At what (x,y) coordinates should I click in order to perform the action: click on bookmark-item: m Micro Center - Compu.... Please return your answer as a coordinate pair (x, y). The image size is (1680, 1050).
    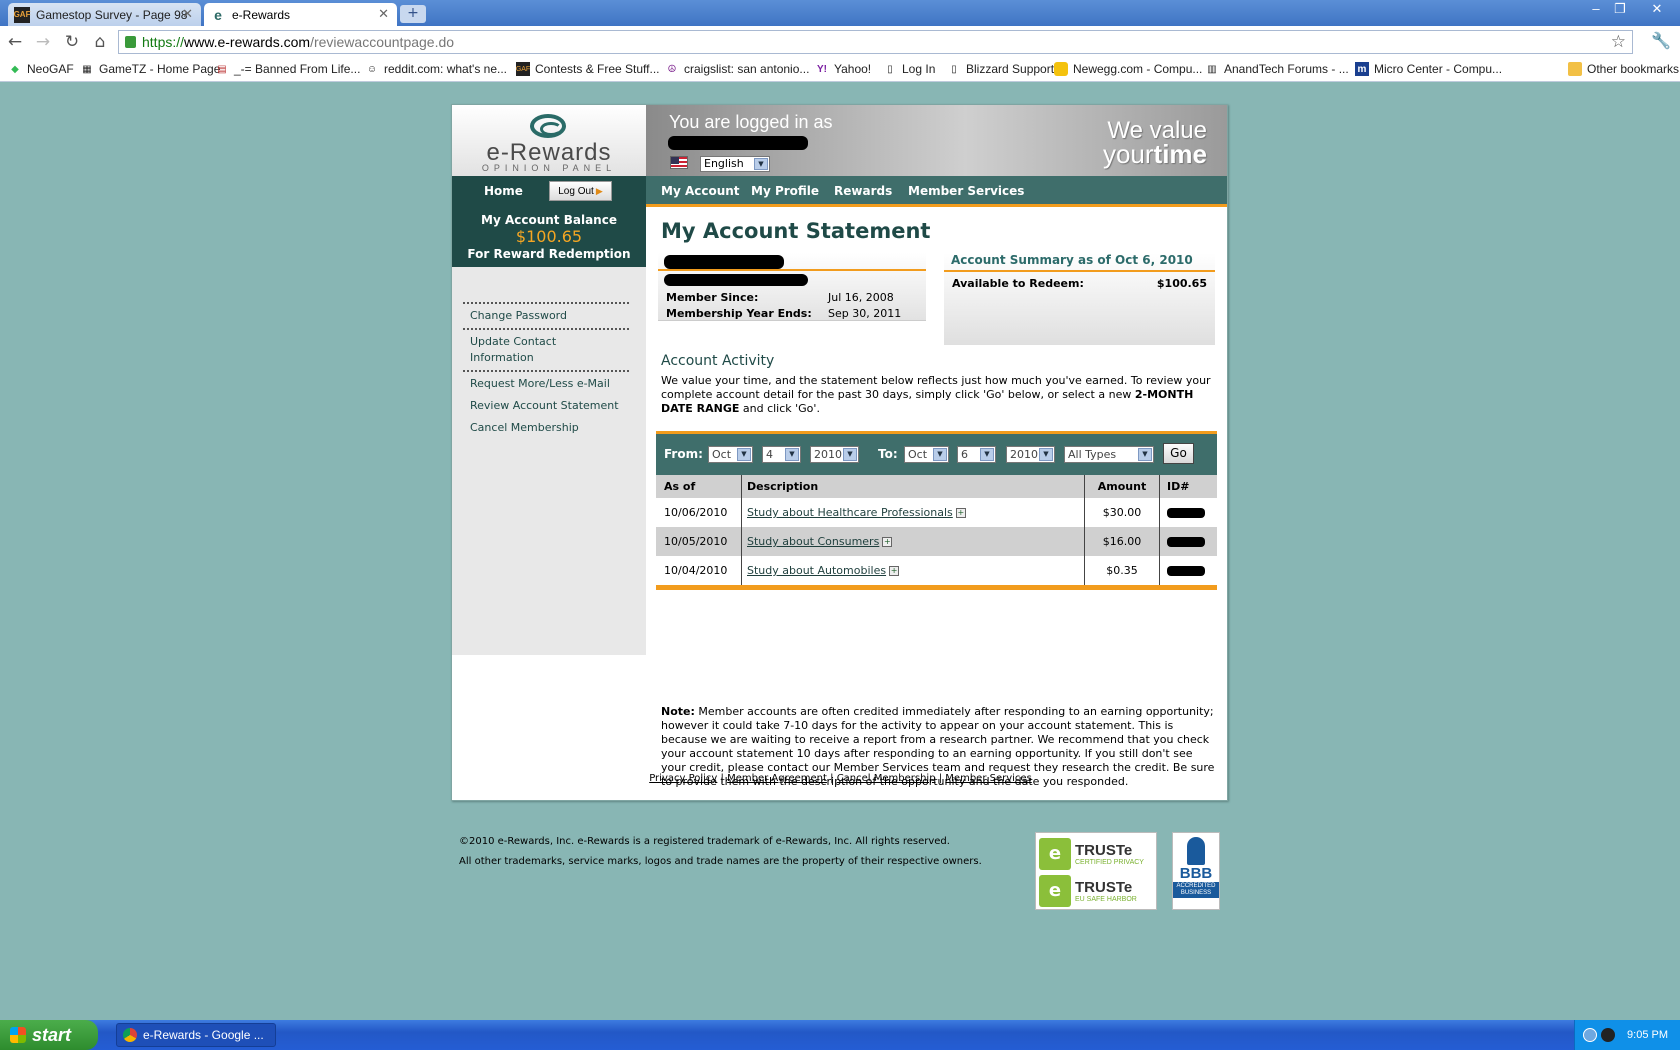
    Looking at the image, I should click on (1428, 69).